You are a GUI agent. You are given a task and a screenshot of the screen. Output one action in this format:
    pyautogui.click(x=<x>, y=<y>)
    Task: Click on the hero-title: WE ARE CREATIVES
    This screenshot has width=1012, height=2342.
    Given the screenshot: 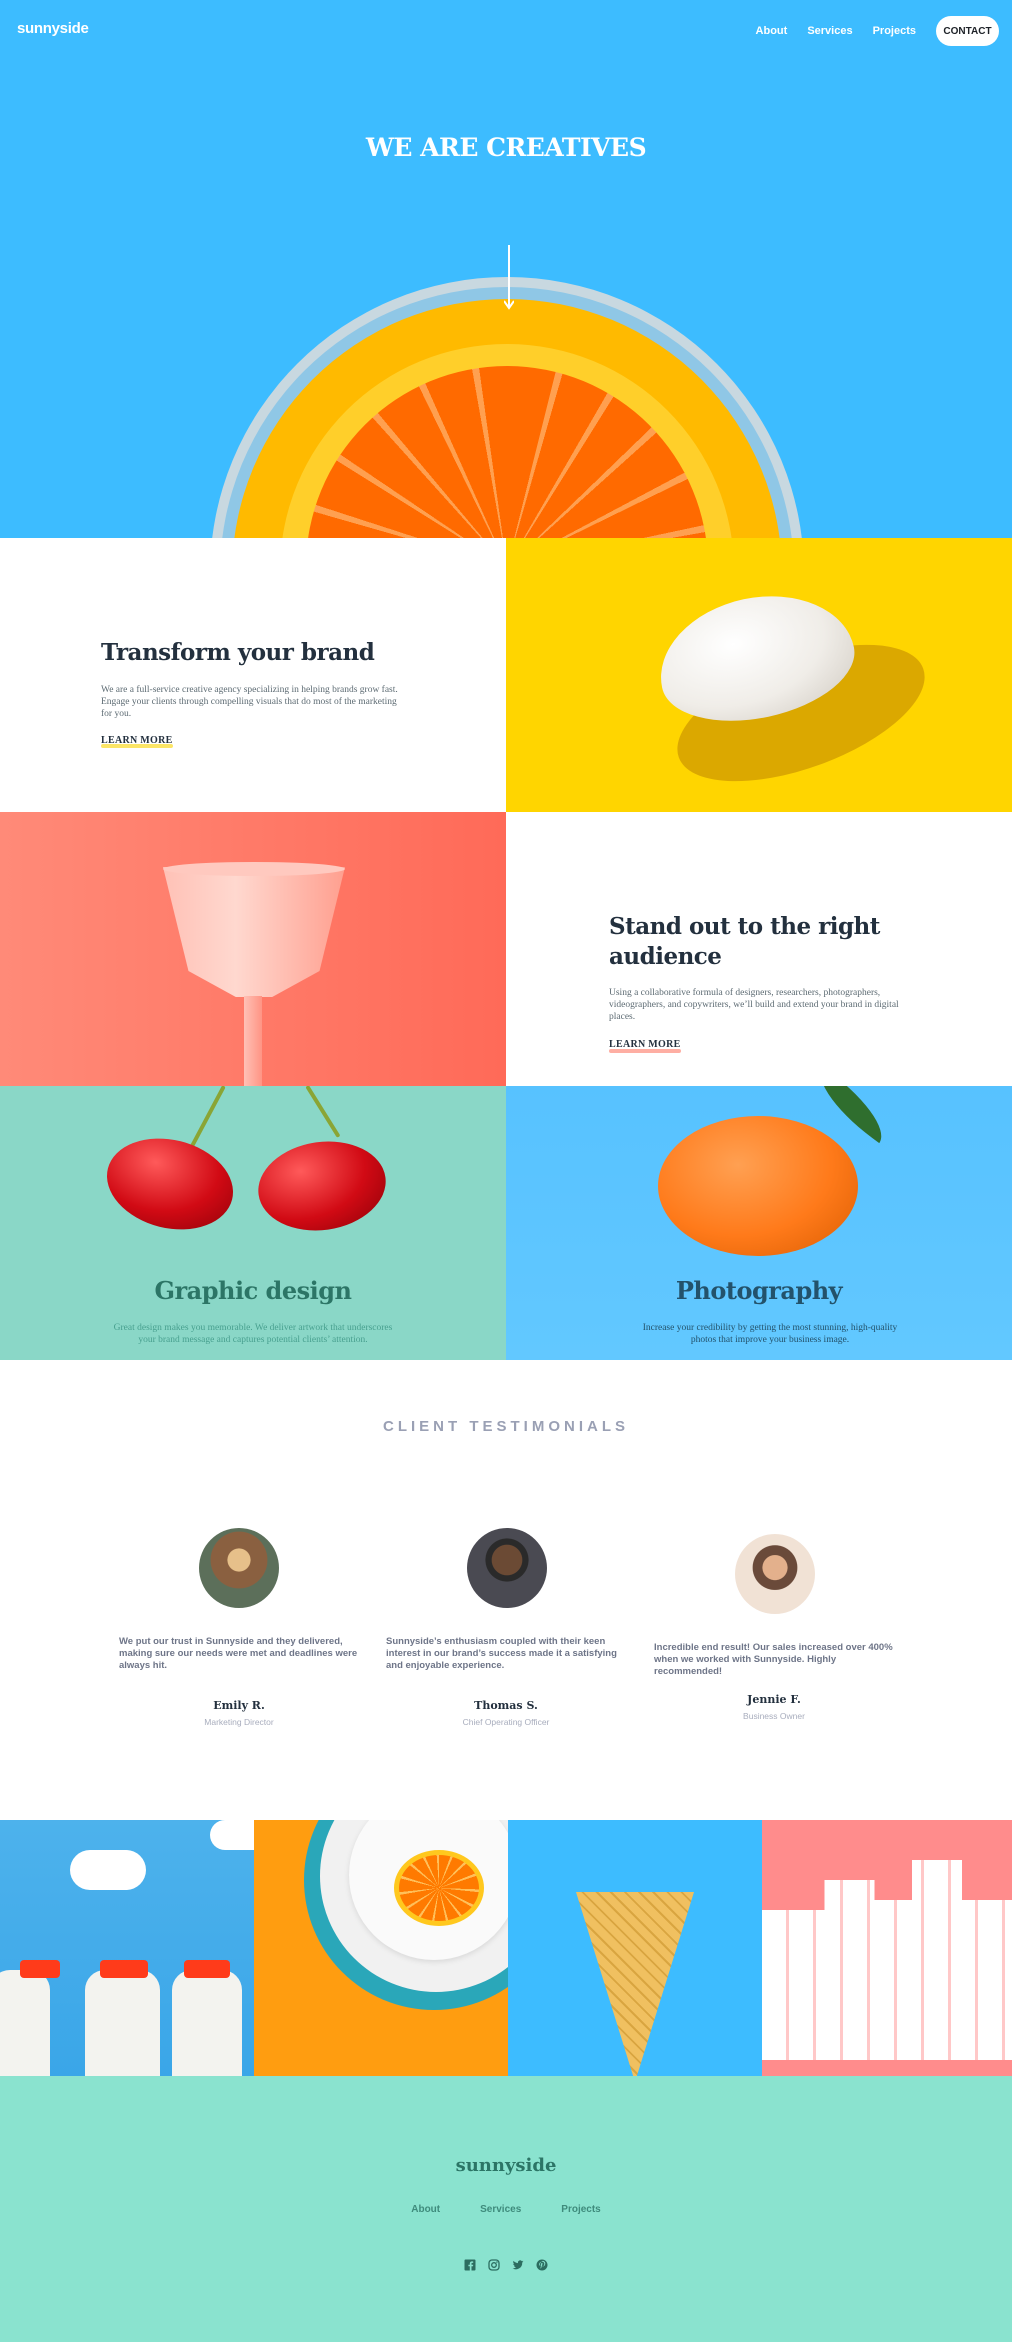 What is the action you would take?
    pyautogui.click(x=506, y=147)
    